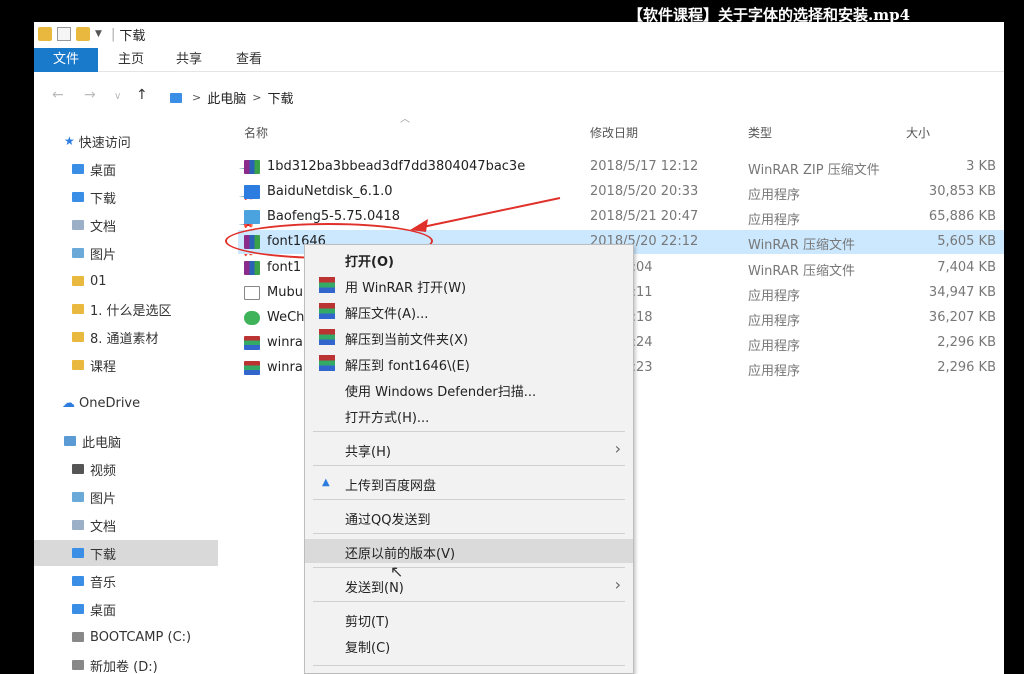  Describe the element at coordinates (117, 96) in the screenshot. I see `recent-locations-icon: ∨` at that location.